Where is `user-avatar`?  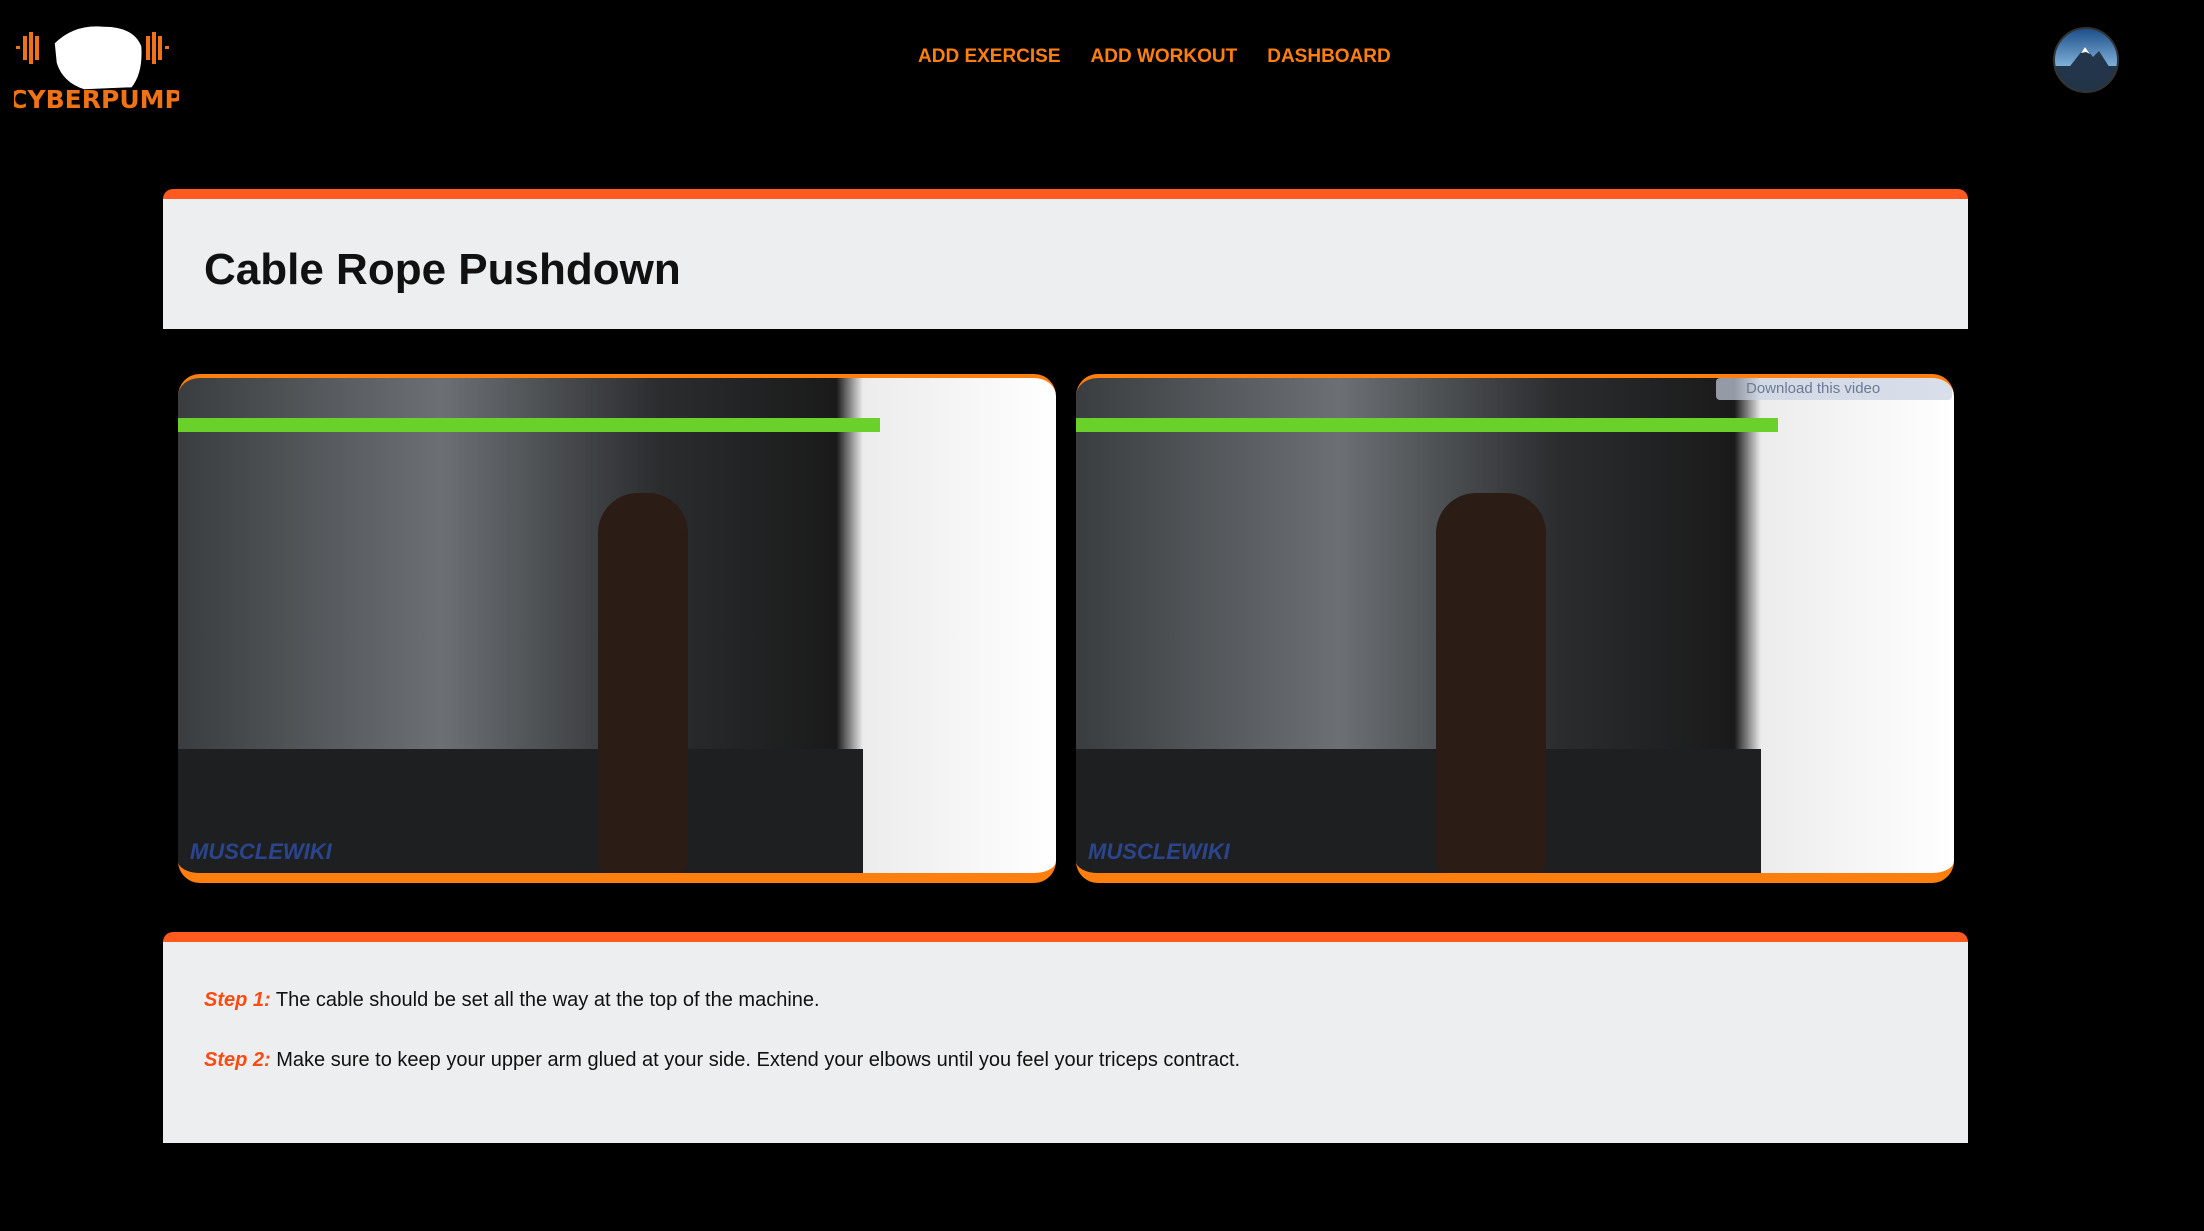 user-avatar is located at coordinates (2086, 60).